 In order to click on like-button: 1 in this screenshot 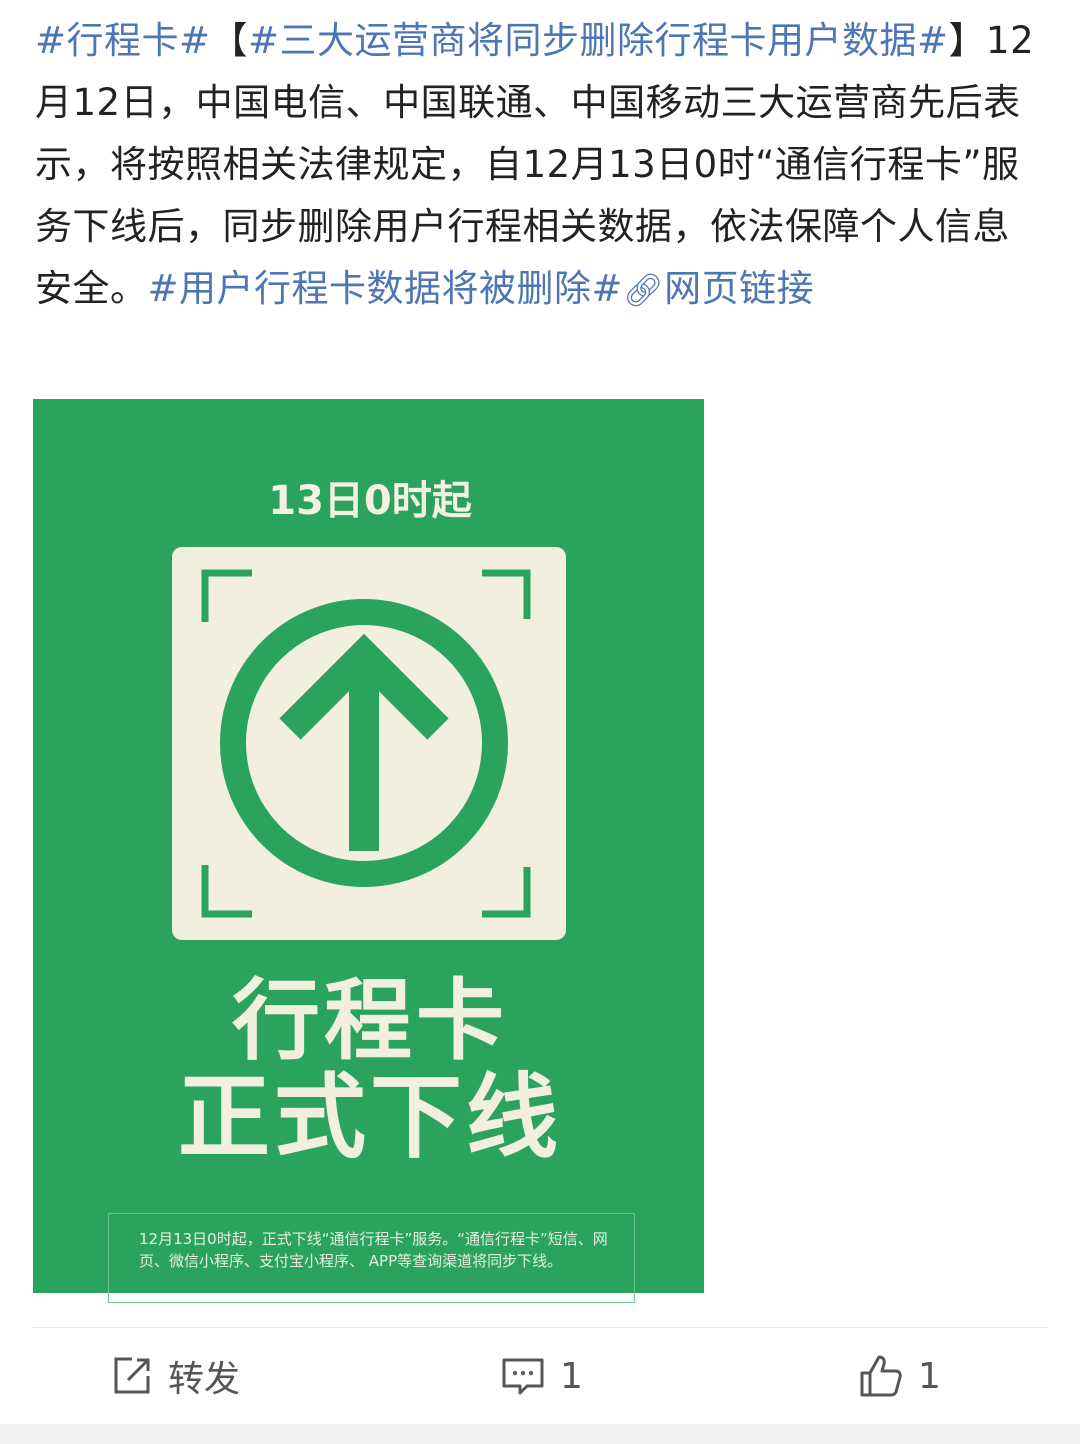, I will do `click(899, 1376)`.